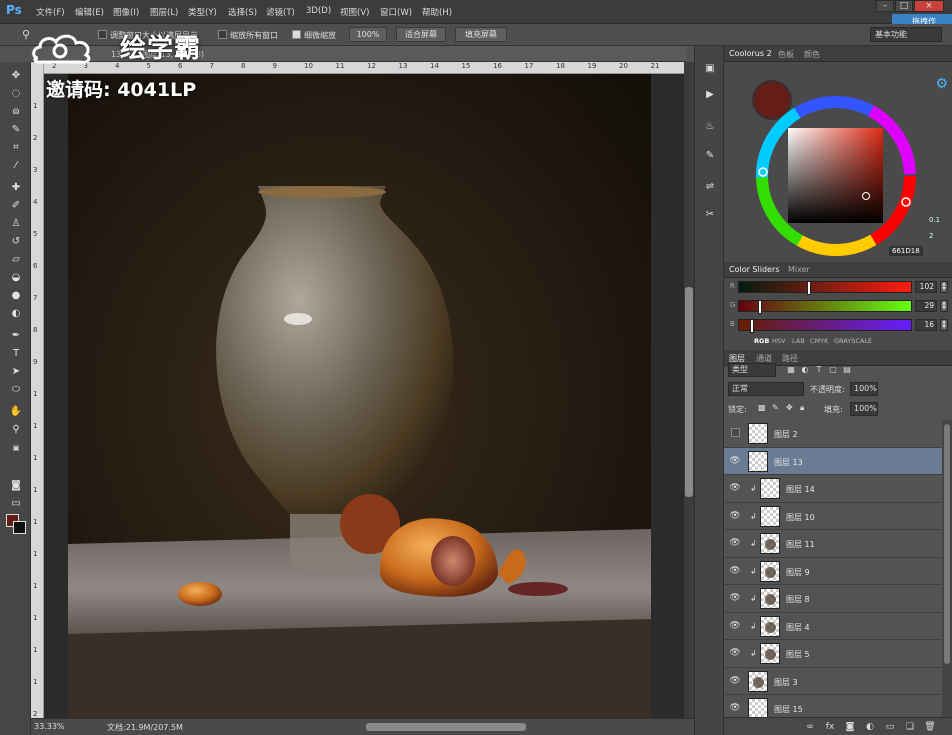 The height and width of the screenshot is (735, 952). I want to click on blend-mode-select: 正常, so click(766, 389).